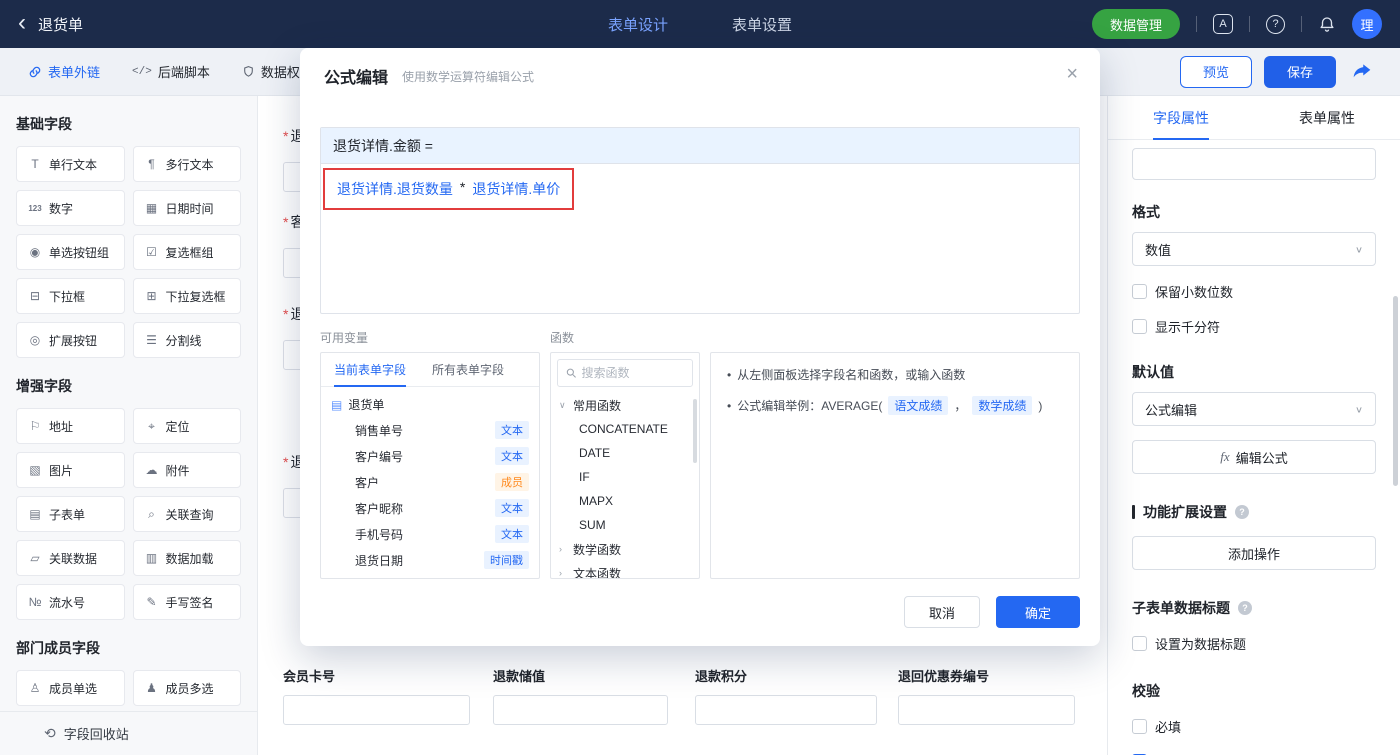 The image size is (1400, 755). Describe the element at coordinates (186, 340) in the screenshot. I see `field-item-divider: ☰ 分割线` at that location.